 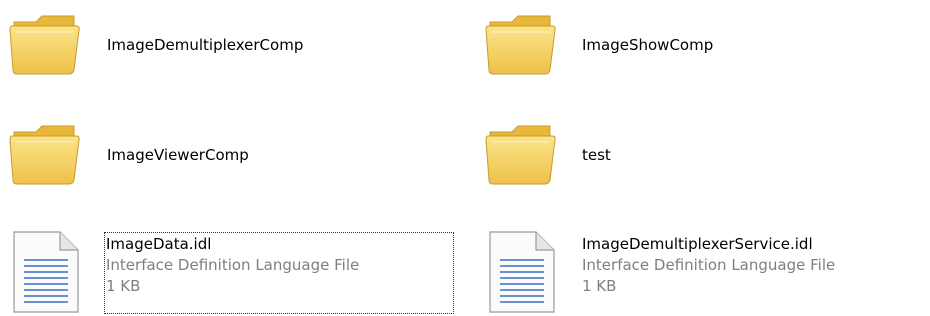 I want to click on folder-item-test: test, so click(x=694, y=155).